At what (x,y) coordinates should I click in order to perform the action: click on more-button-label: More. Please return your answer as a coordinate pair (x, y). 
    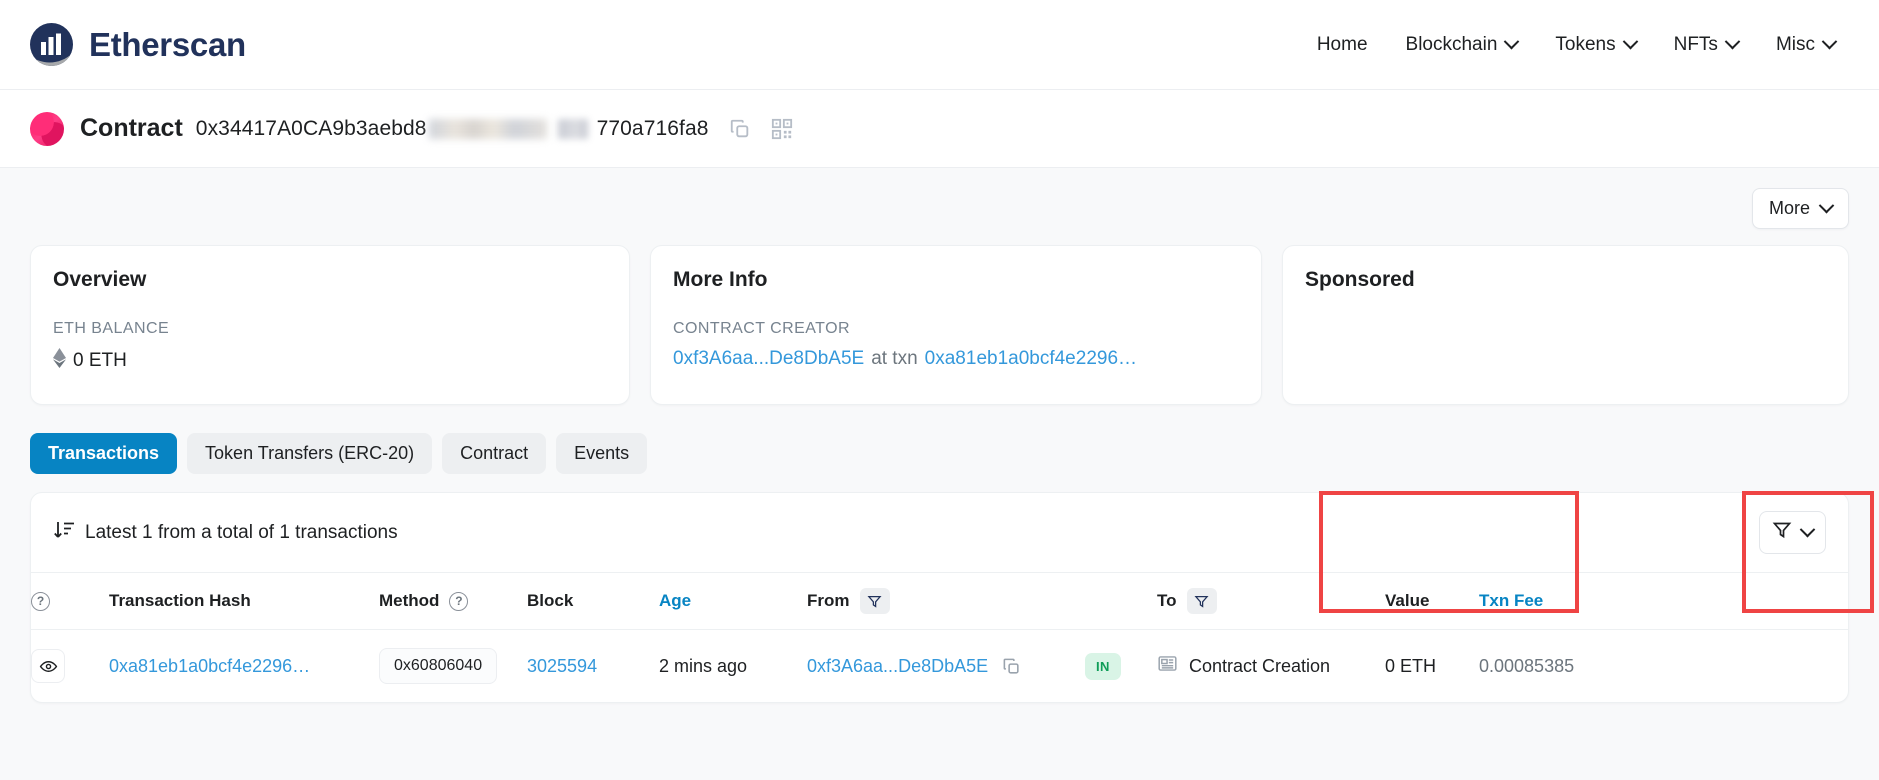
    Looking at the image, I should click on (1789, 208).